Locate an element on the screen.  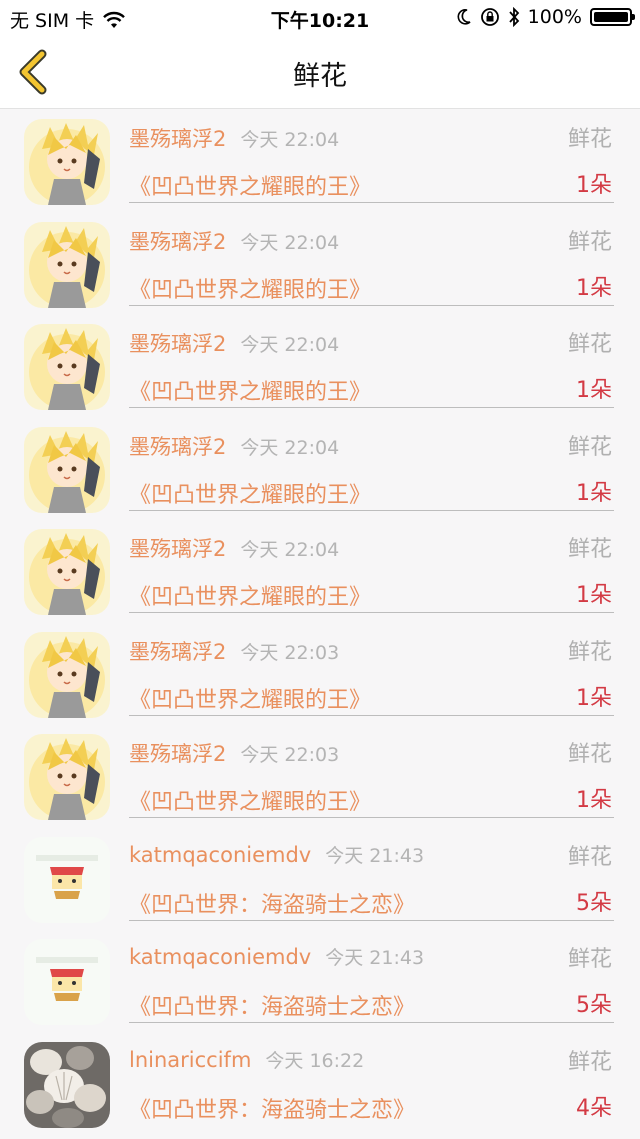
list-item: lninariccifm 今天 16:22 鲜花 《凹凸世界：海盗骑士之恋》 4朵 is located at coordinates (320, 1083).